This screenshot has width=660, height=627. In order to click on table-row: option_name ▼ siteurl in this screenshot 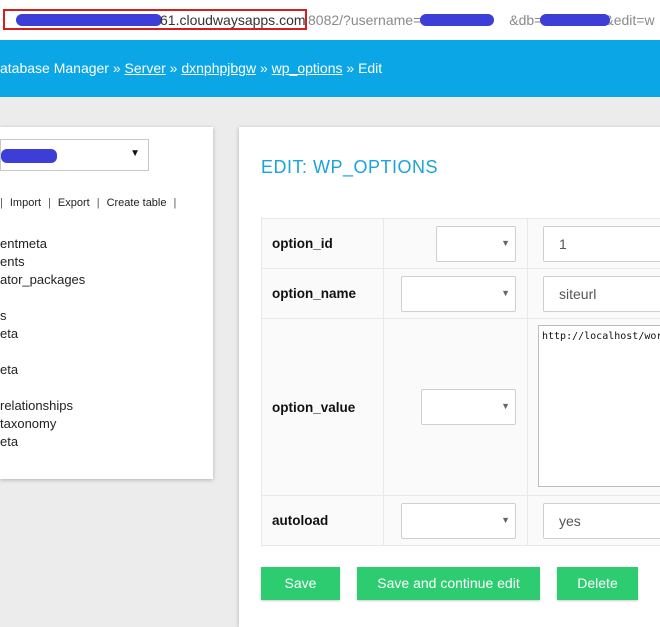, I will do `click(461, 294)`.